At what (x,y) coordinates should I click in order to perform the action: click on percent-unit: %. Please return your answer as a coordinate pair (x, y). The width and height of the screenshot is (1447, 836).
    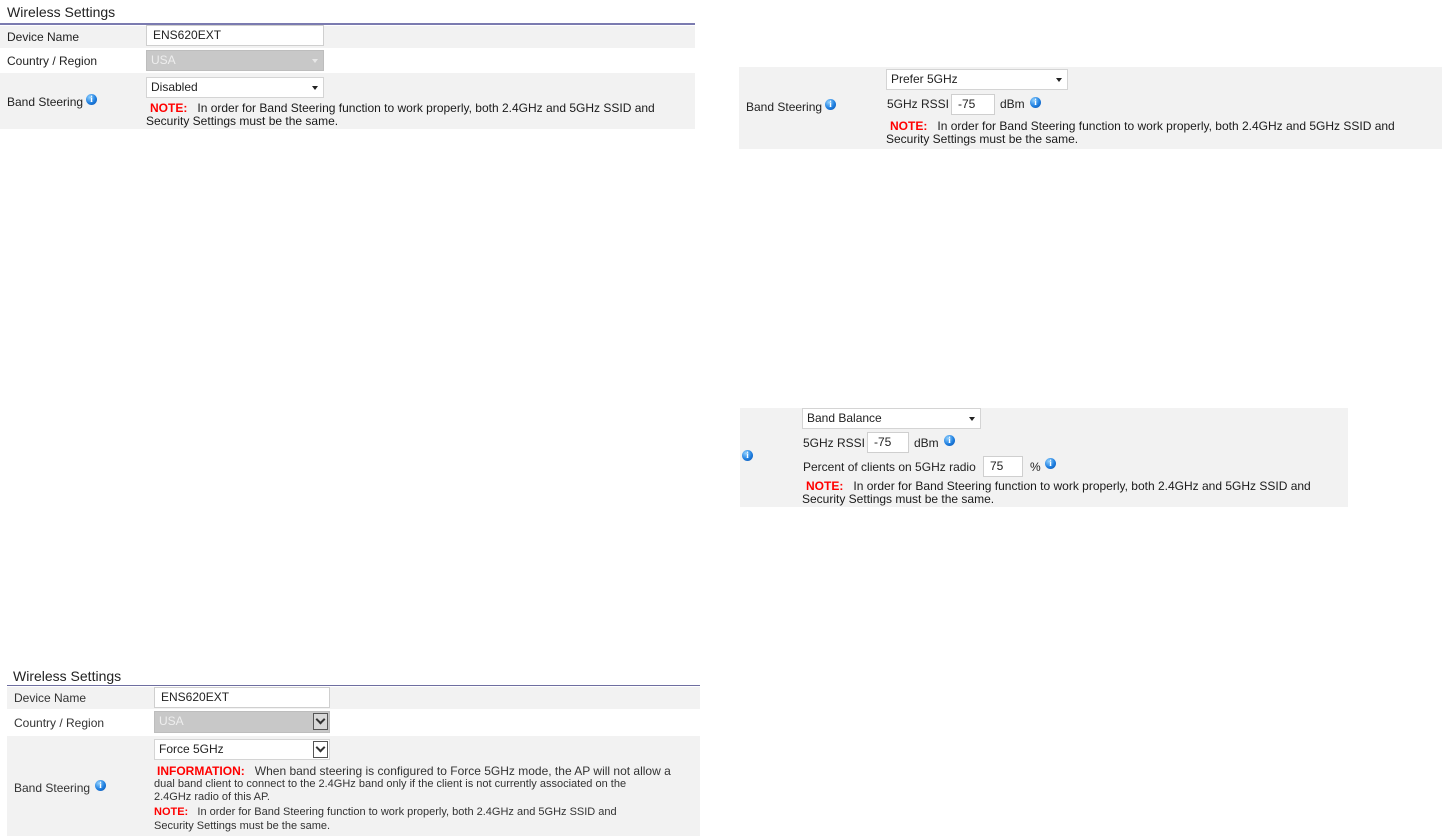
    Looking at the image, I should click on (1035, 467).